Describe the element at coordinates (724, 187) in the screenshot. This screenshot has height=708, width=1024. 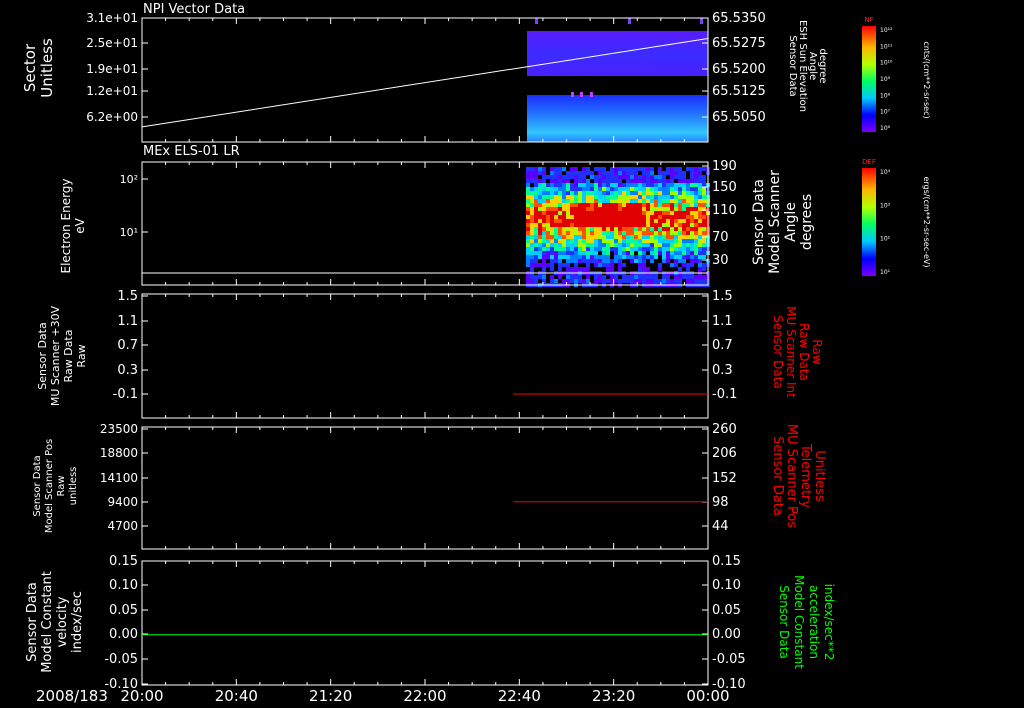
I see `els-right-tick-label: 150` at that location.